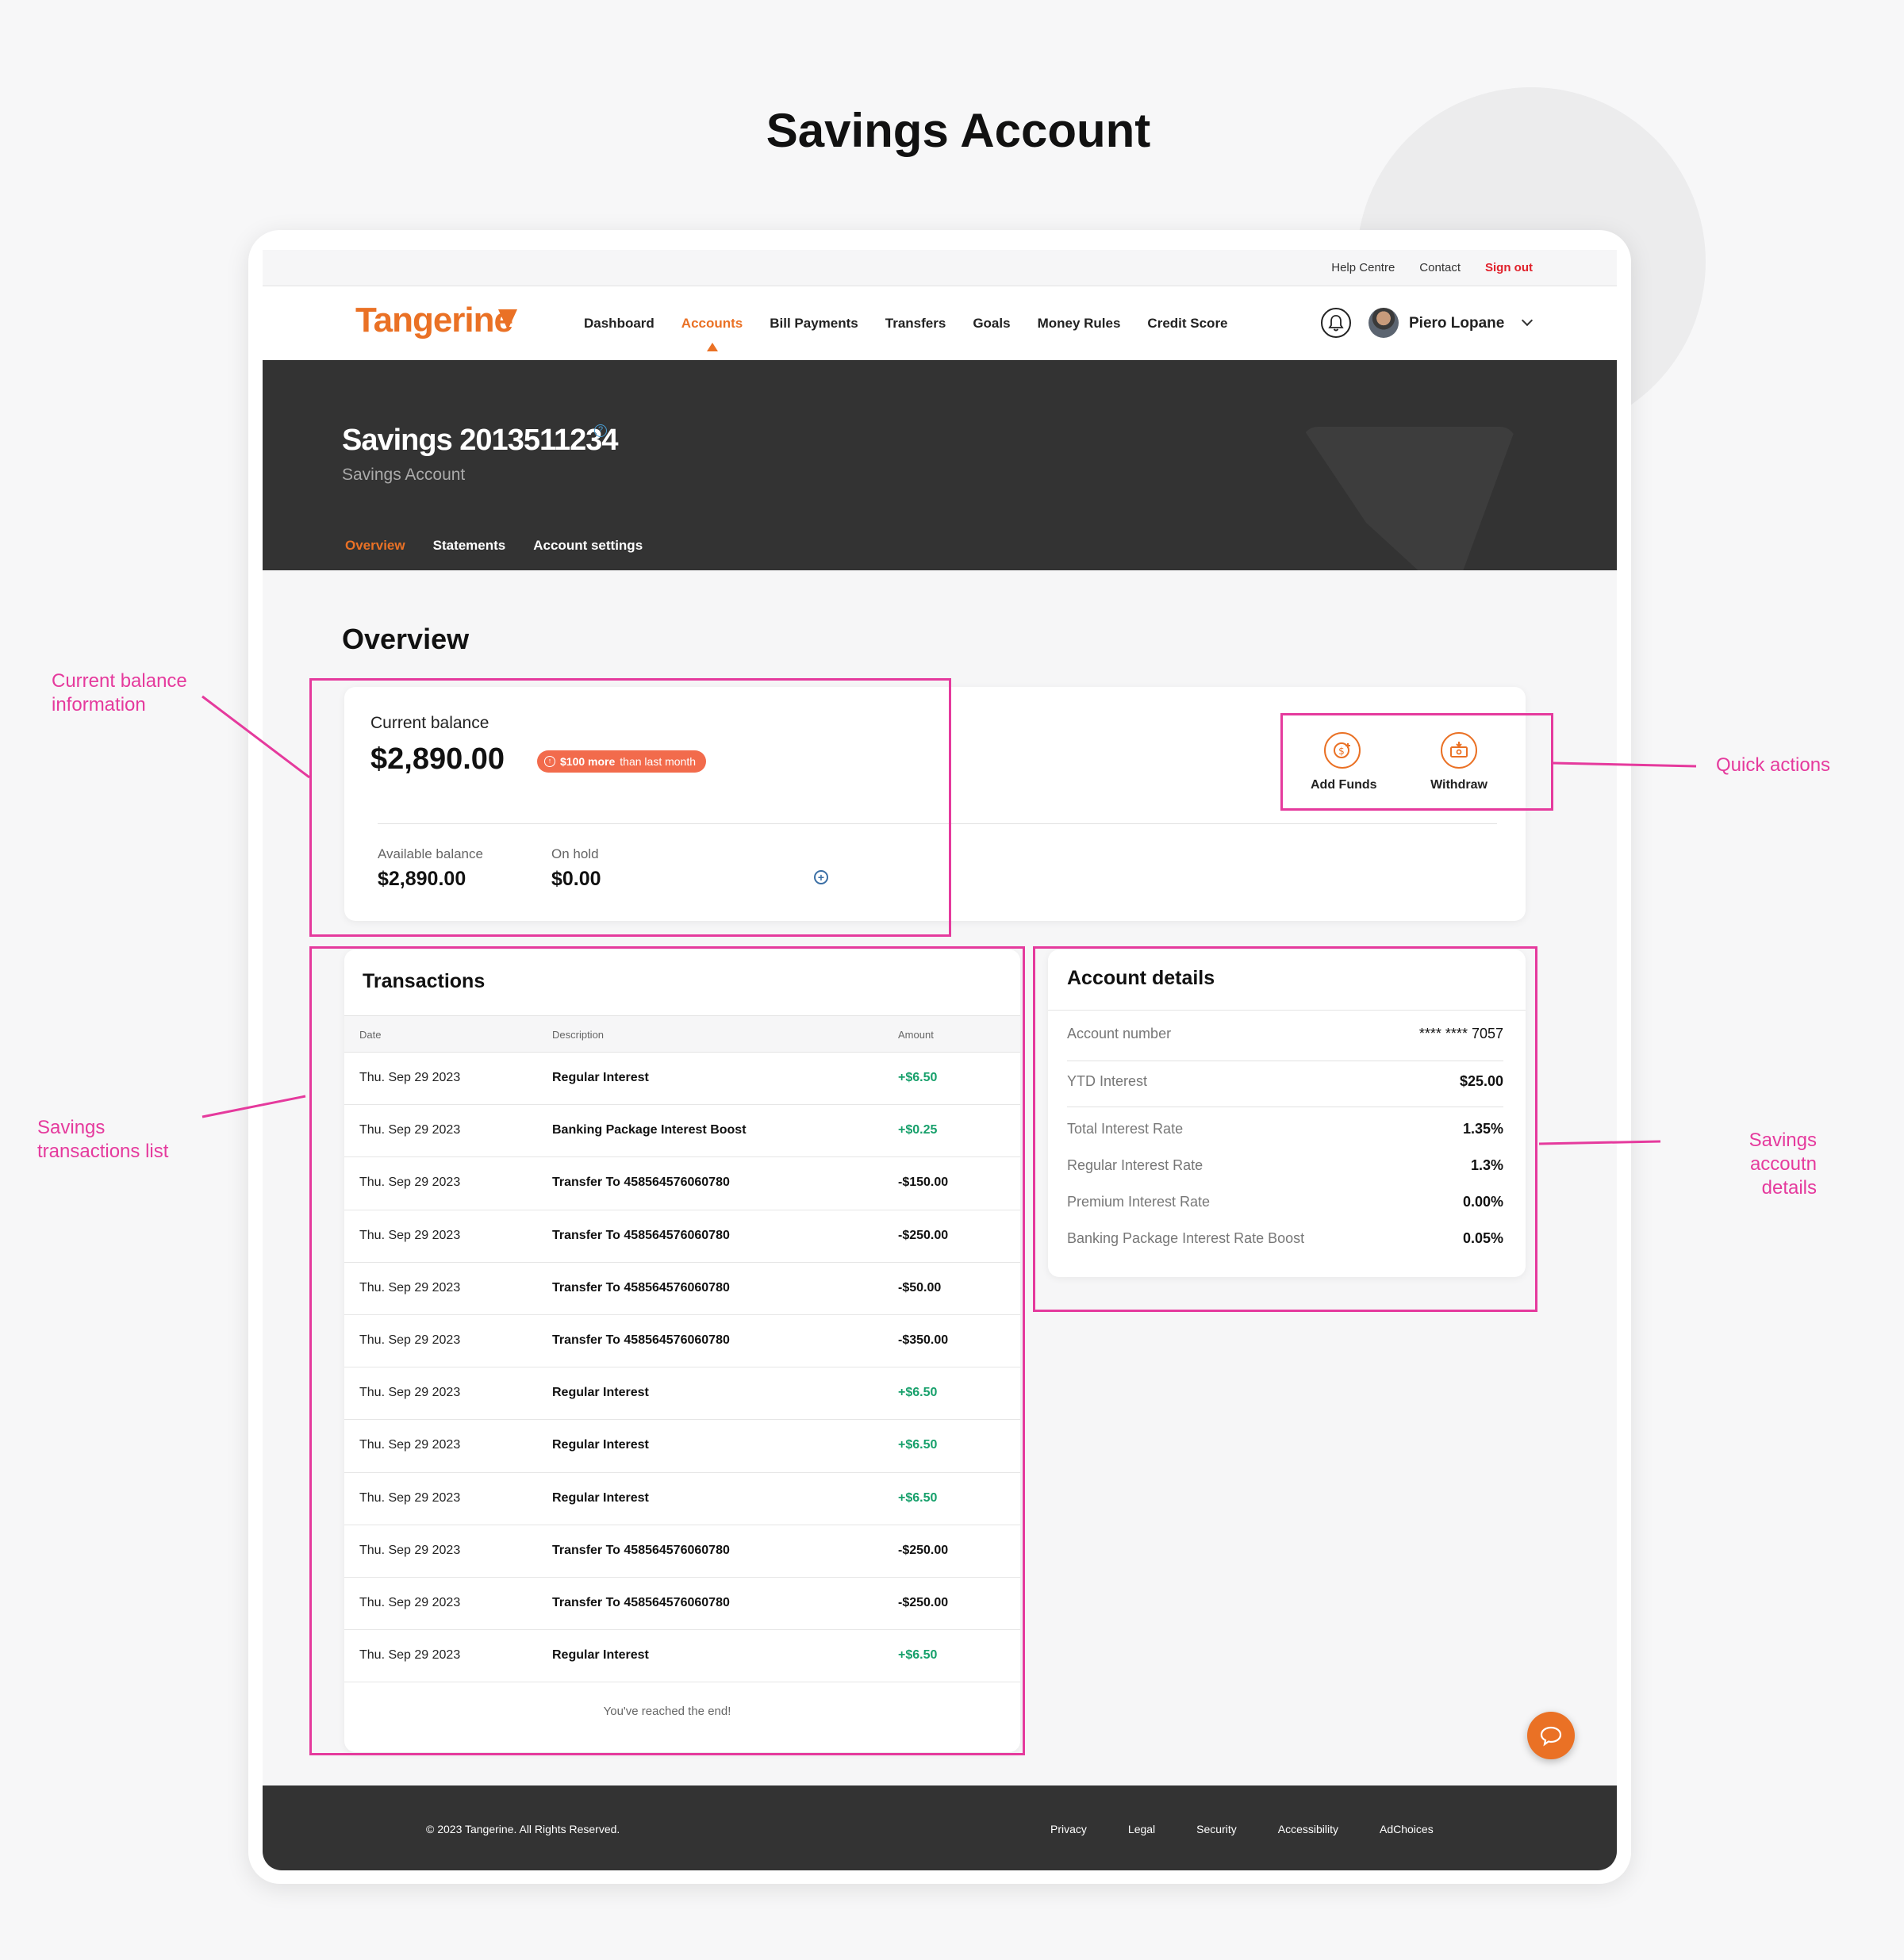 This screenshot has height=1960, width=1904. I want to click on annotation-box-quick-actions, so click(1416, 762).